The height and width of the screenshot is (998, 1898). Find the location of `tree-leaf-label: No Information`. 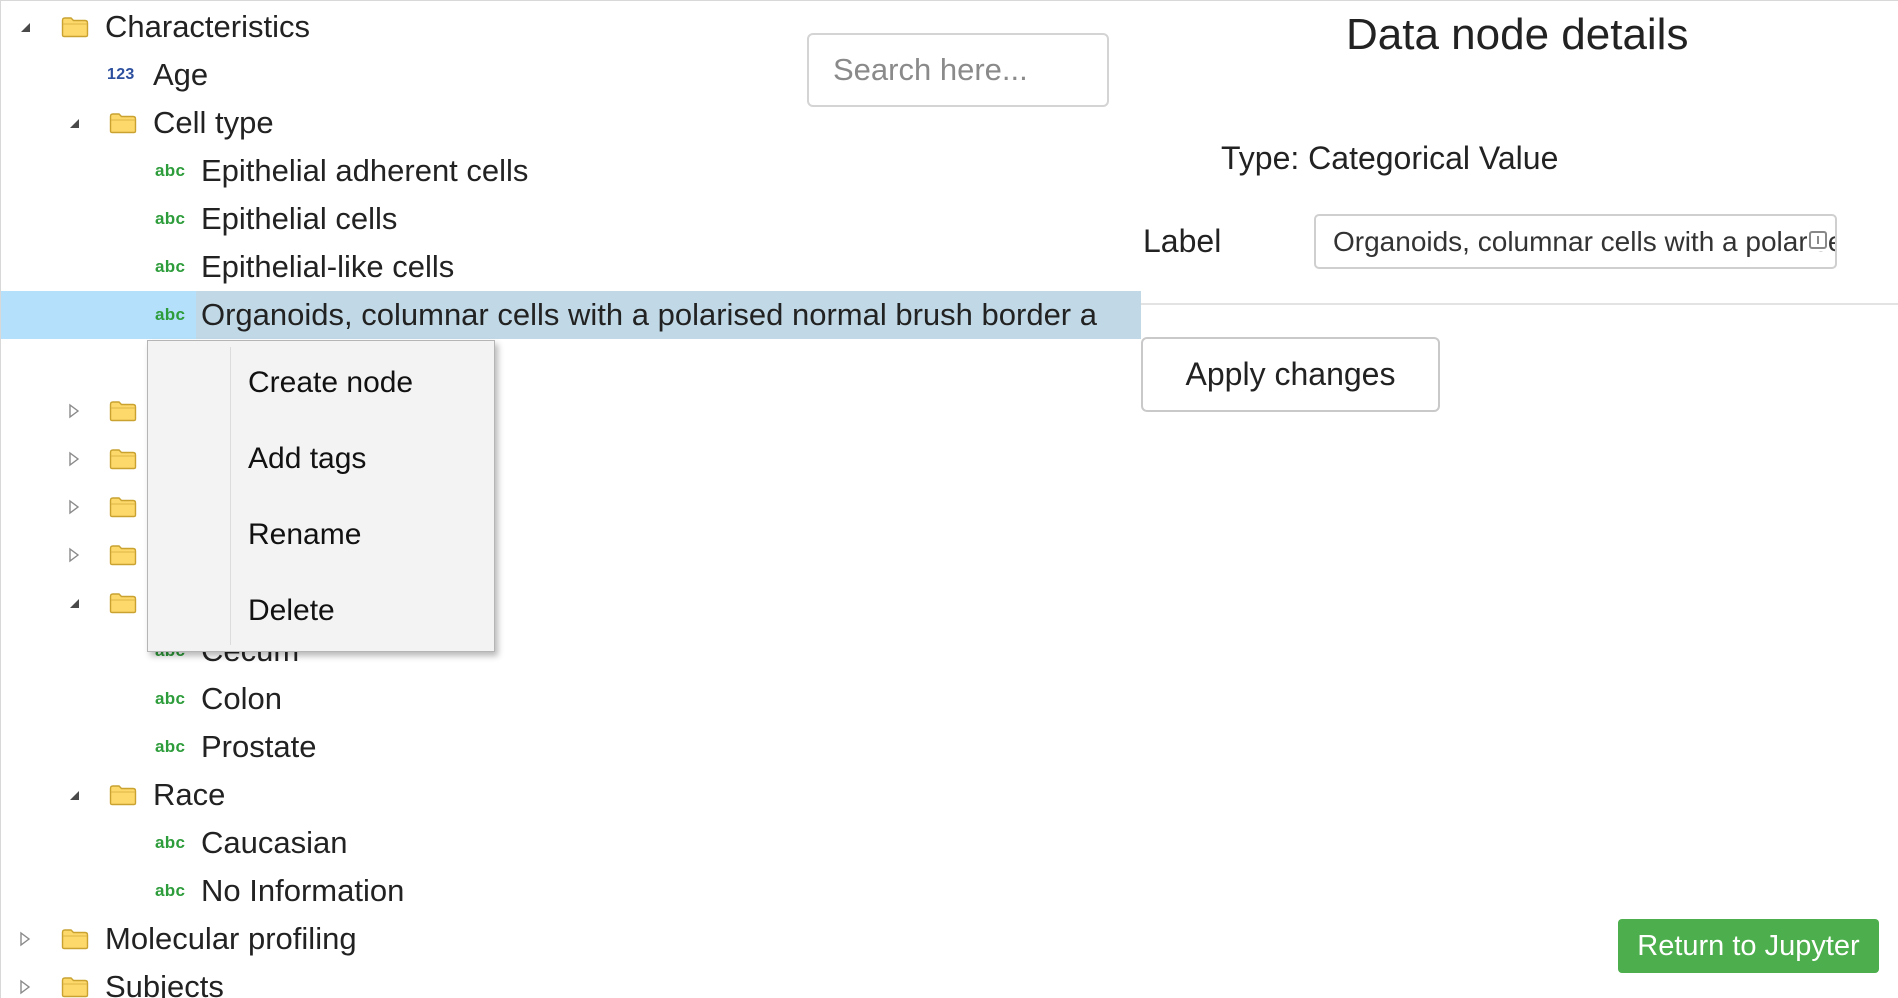

tree-leaf-label: No Information is located at coordinates (302, 891).